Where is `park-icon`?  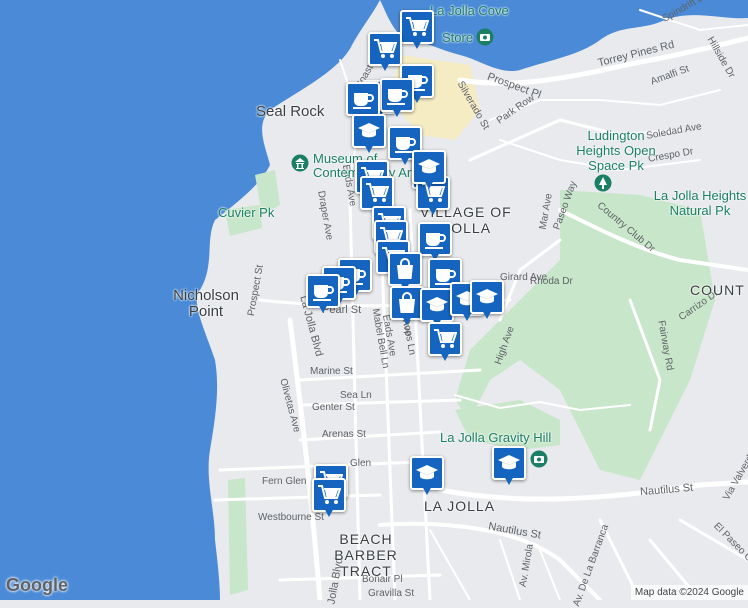 park-icon is located at coordinates (603, 183).